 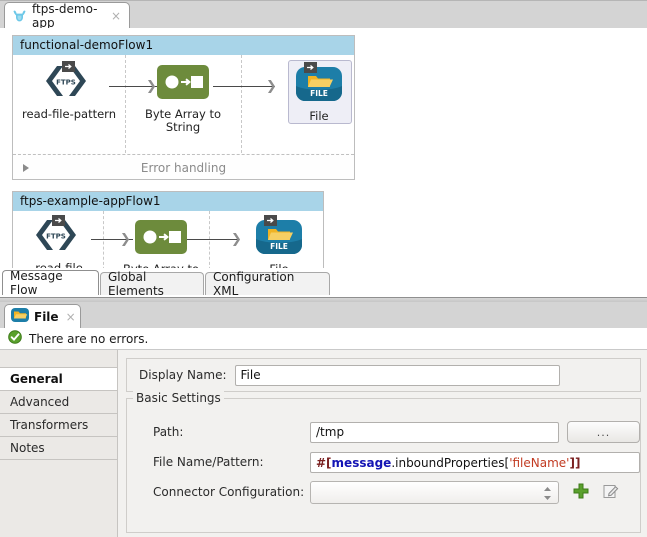 What do you see at coordinates (58, 425) in the screenshot?
I see `side-tab-transformers: Transformers` at bounding box center [58, 425].